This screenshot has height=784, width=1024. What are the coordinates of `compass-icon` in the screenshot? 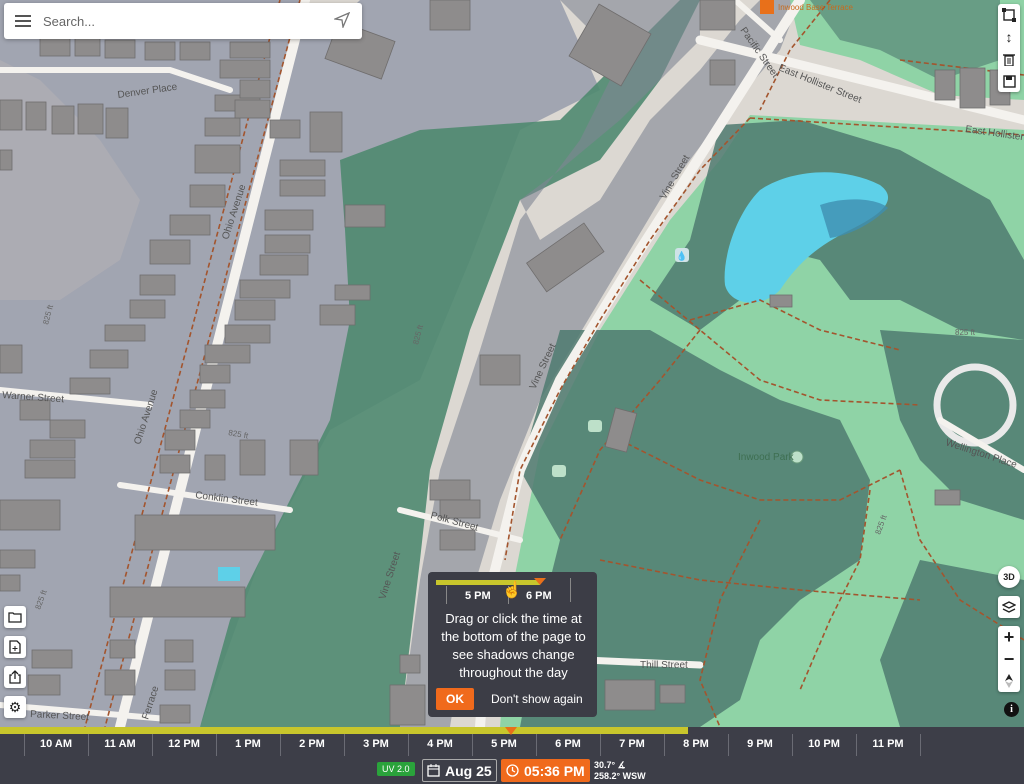 It's located at (1009, 681).